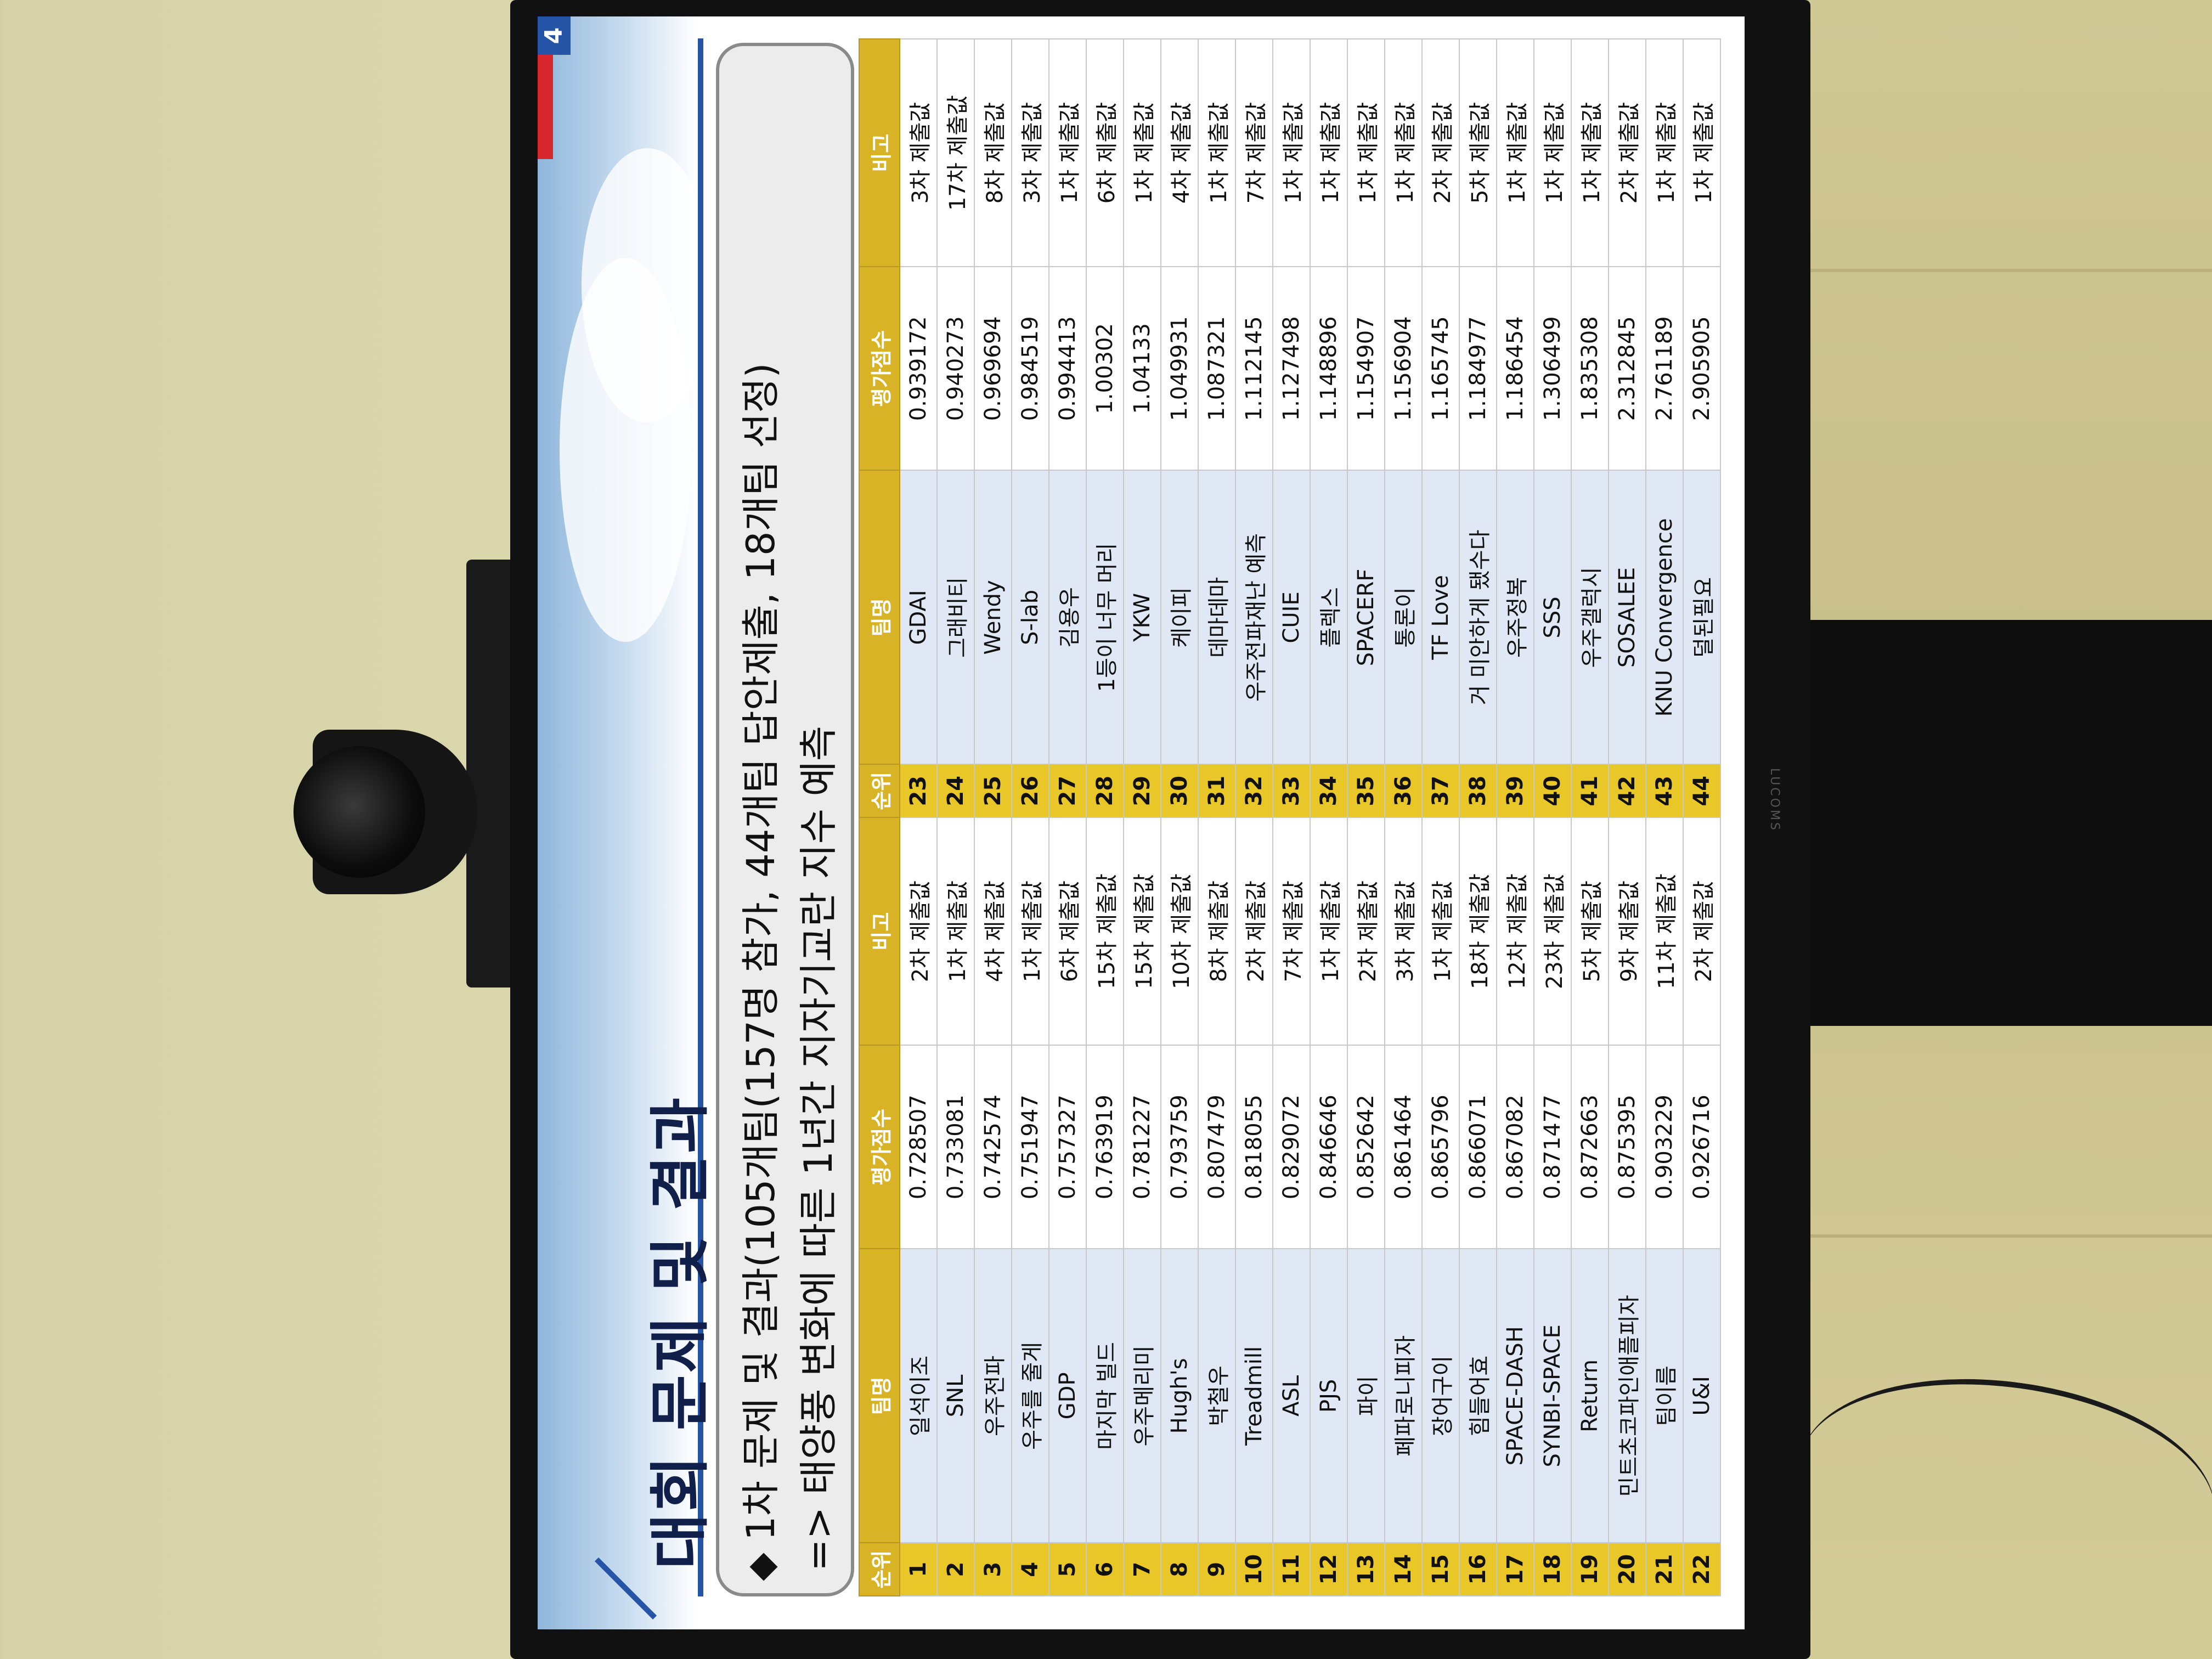 The image size is (2212, 1659). What do you see at coordinates (1441, 1569) in the screenshot?
I see `rank-cell: 15` at bounding box center [1441, 1569].